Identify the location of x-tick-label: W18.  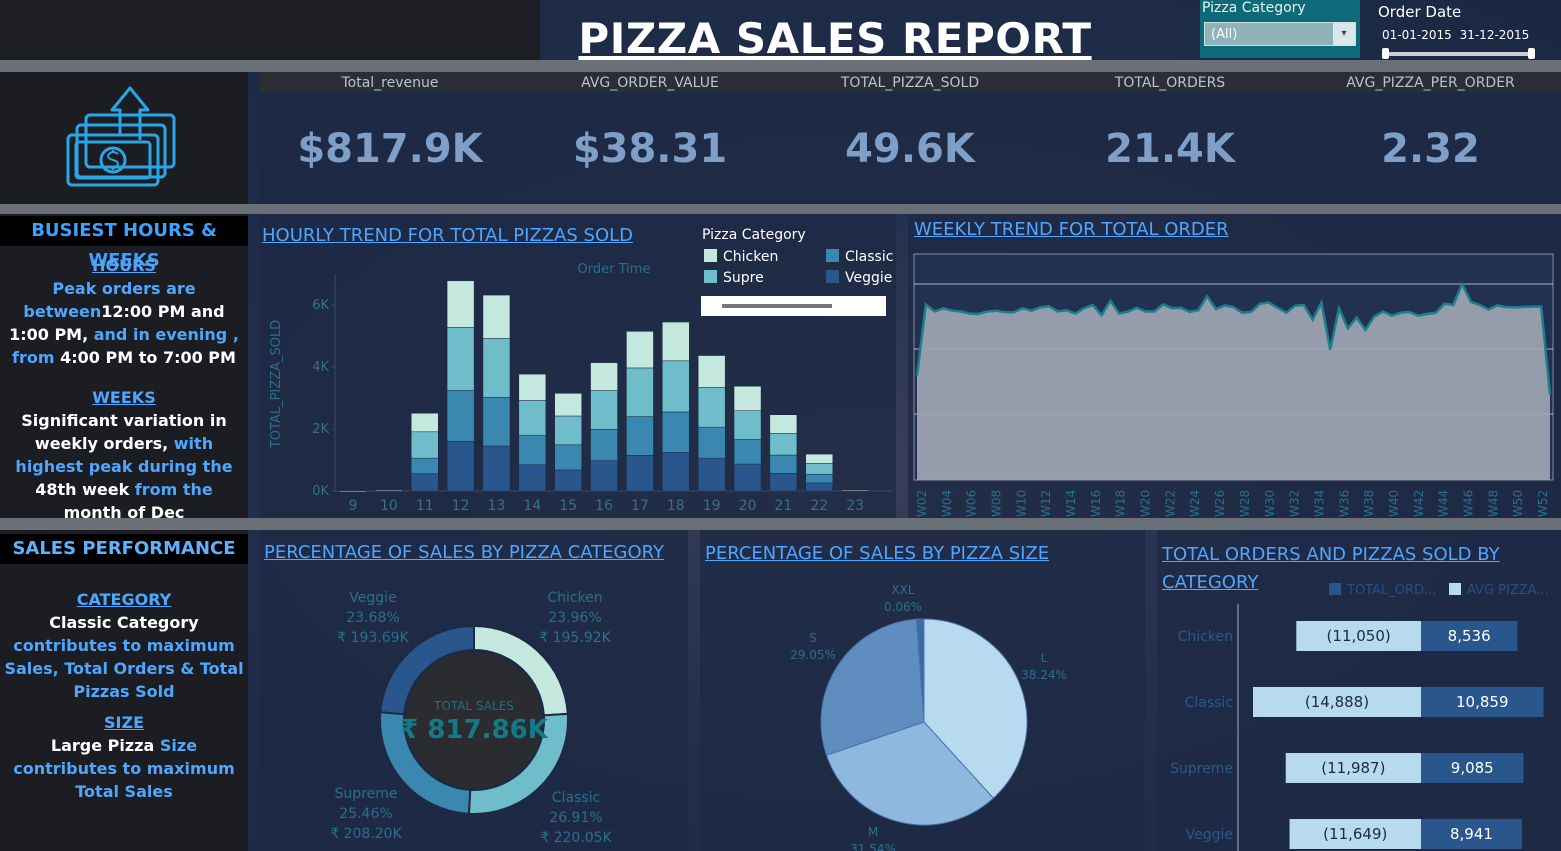
(1121, 503).